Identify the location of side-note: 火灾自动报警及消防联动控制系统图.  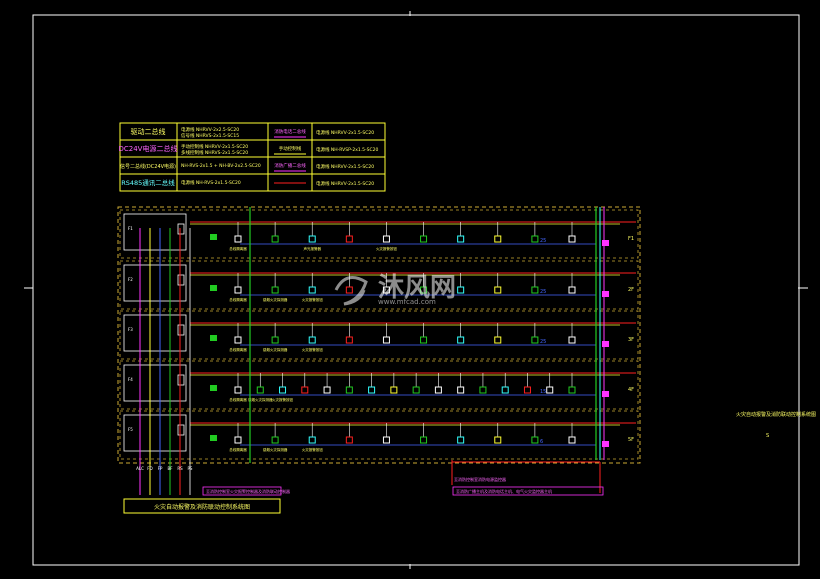
(776, 414).